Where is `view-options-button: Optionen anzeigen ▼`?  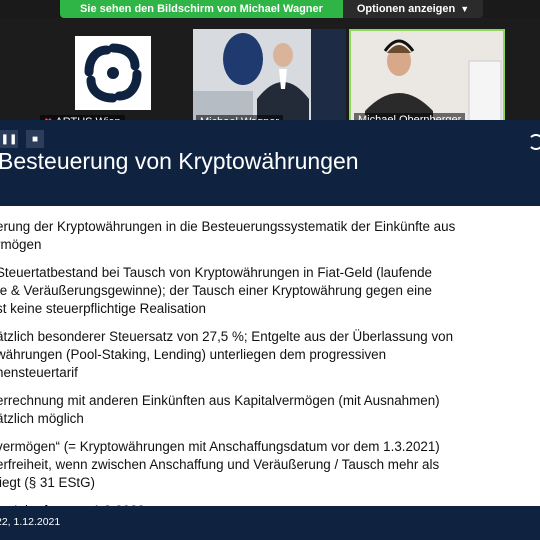 view-options-button: Optionen anzeigen ▼ is located at coordinates (413, 9).